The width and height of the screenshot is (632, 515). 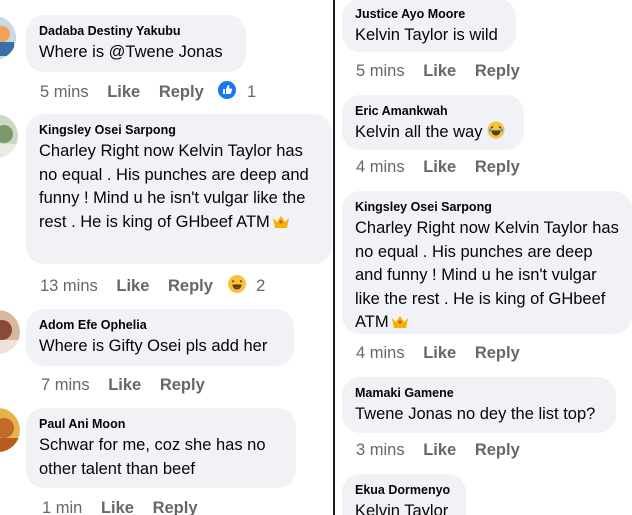 I want to click on reaction-count: 1, so click(x=251, y=92).